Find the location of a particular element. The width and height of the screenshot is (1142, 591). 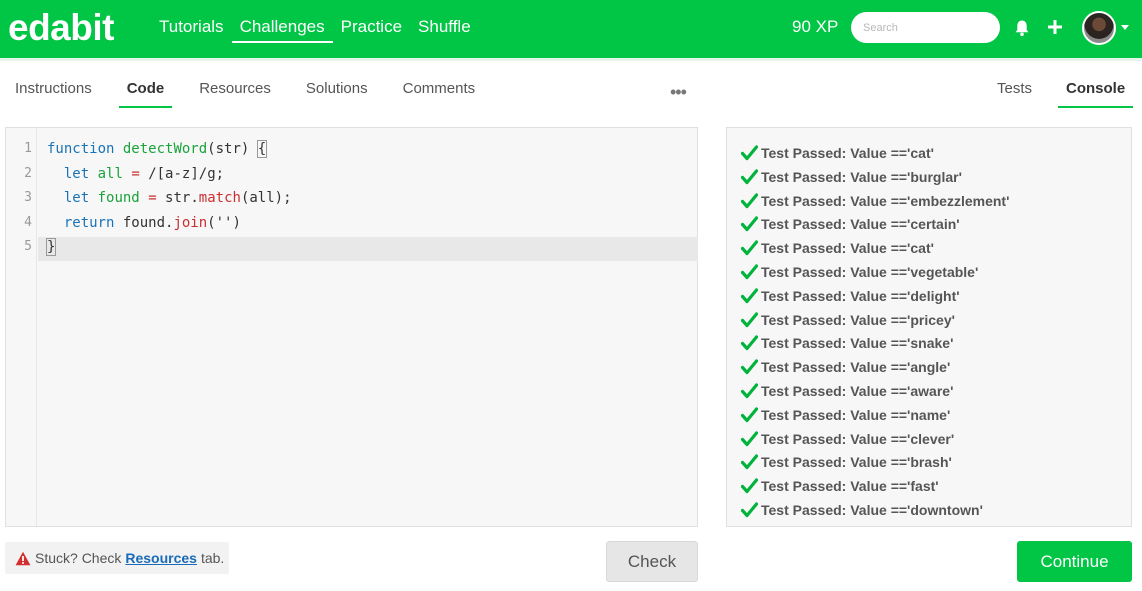

test-result-value: 'angle' is located at coordinates (929, 367).